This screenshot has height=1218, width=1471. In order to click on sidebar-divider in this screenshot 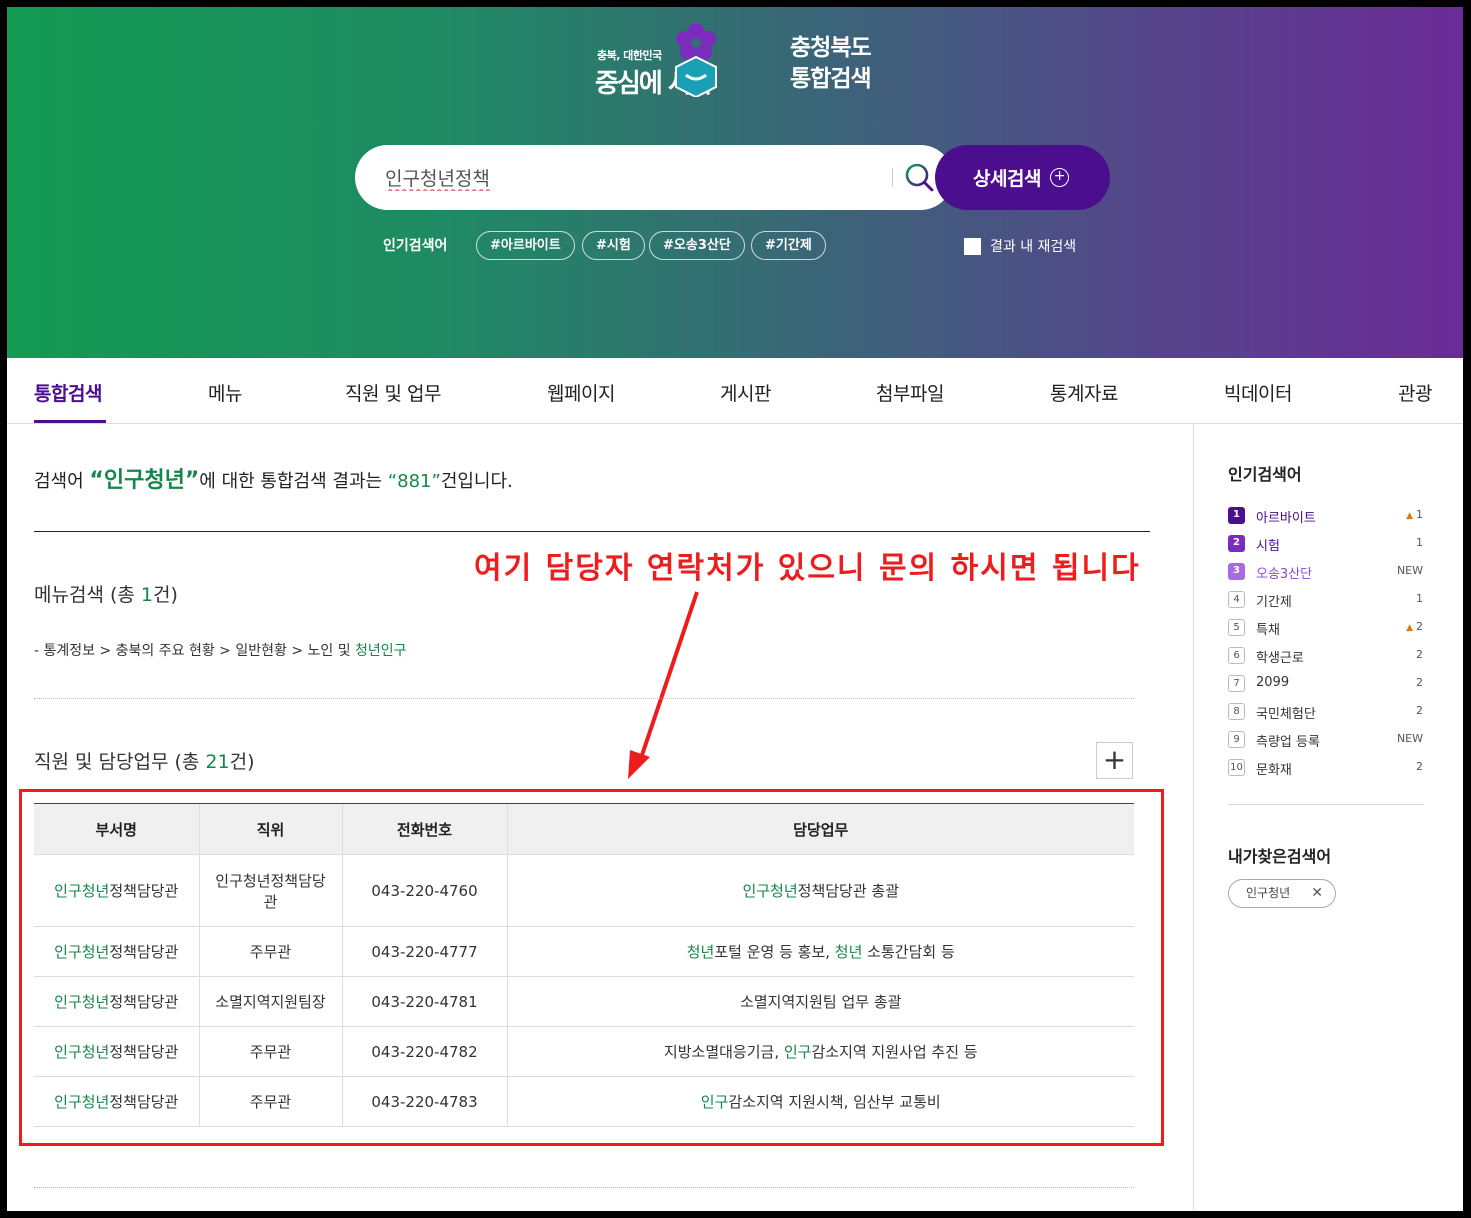, I will do `click(1326, 804)`.